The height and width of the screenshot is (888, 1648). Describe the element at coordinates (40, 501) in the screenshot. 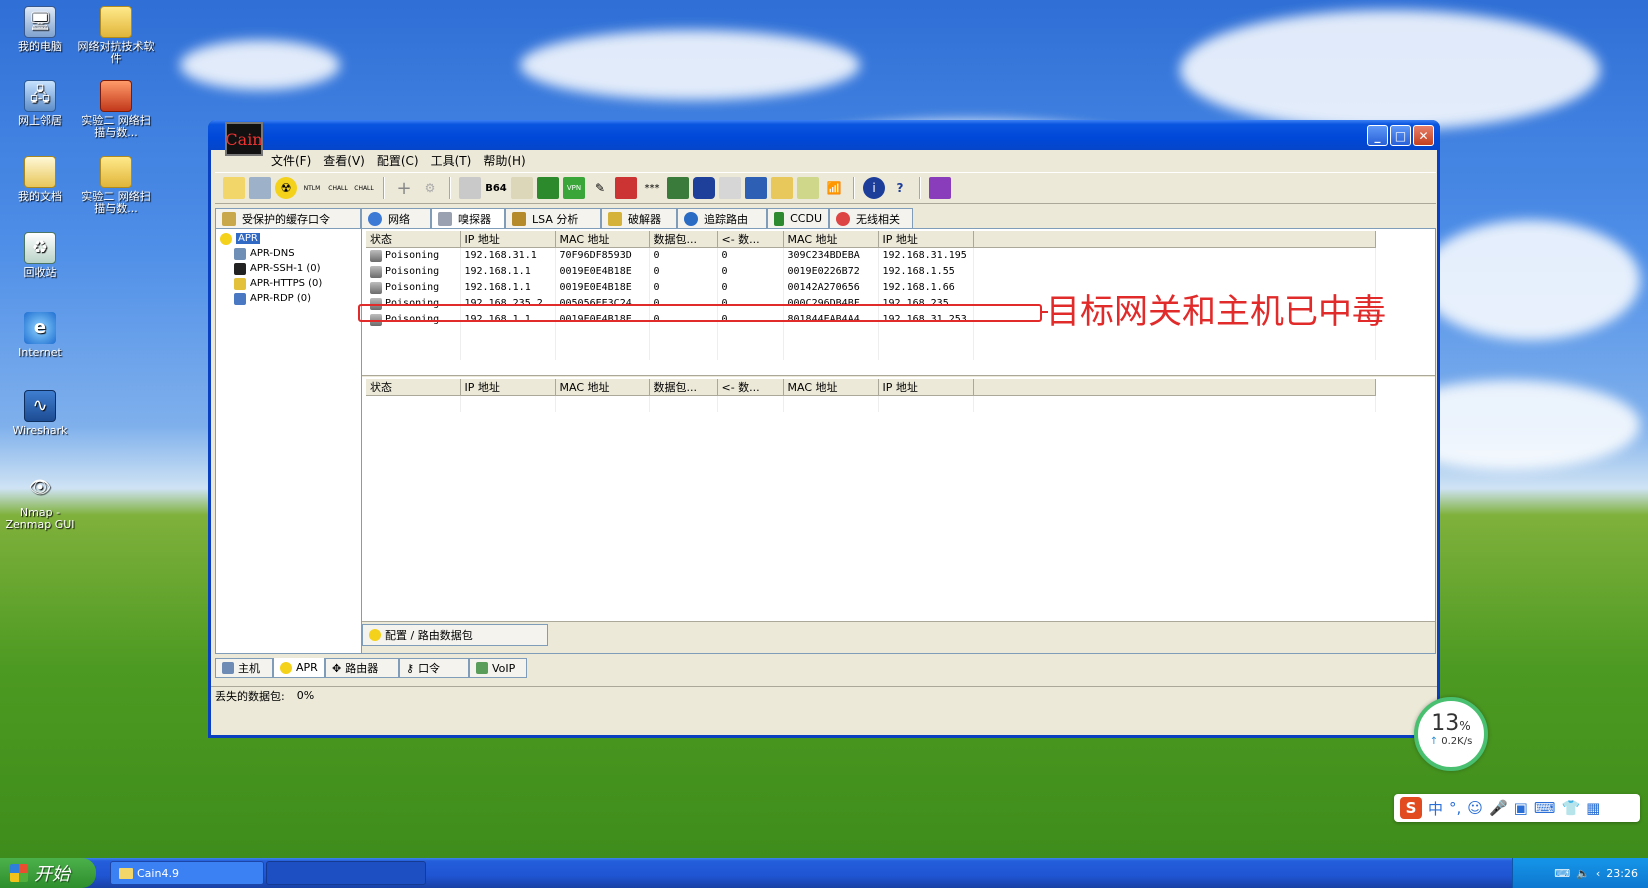

I see `desktop-icon-nmap: 👁 Nmap - Zenmap GUI` at that location.